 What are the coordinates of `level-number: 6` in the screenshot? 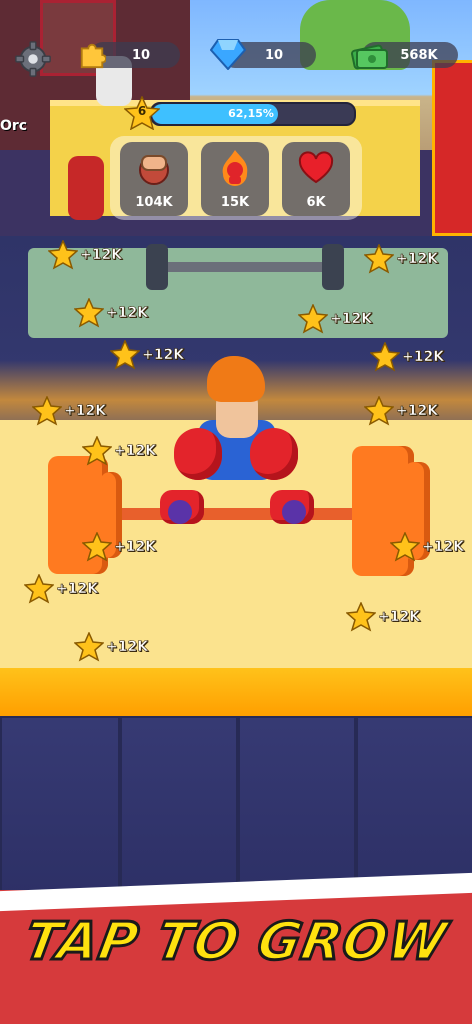 It's located at (142, 111).